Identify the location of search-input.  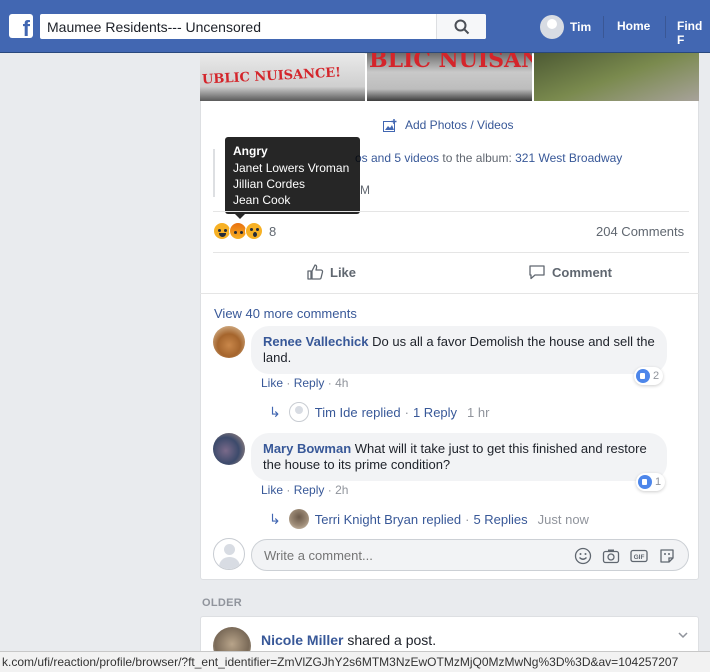
(238, 26).